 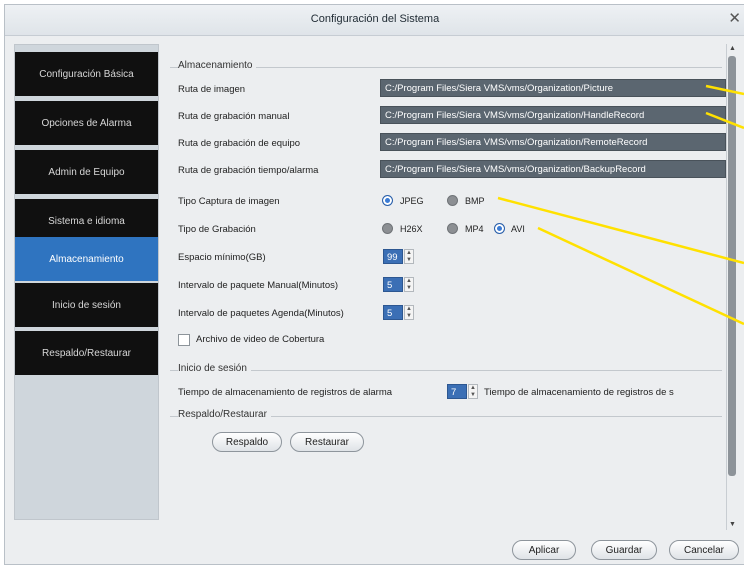 What do you see at coordinates (86, 353) in the screenshot?
I see `sidebar-item-backup-restore: Respaldo/Restaurar` at bounding box center [86, 353].